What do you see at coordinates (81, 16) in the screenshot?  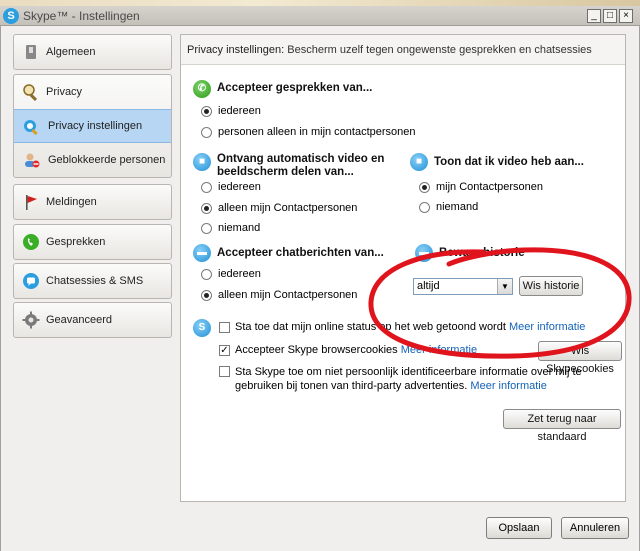 I see `window-title: Skype™ - Instellingen` at bounding box center [81, 16].